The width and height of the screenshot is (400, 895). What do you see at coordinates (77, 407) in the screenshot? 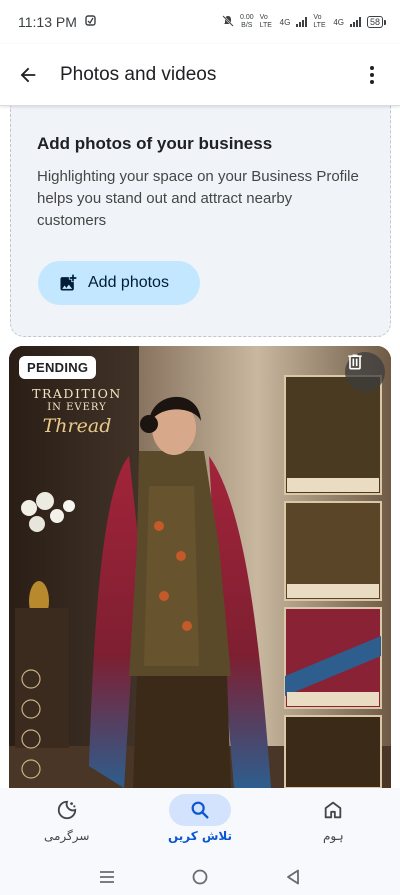
I see `poster-line2: IN EVERY` at bounding box center [77, 407].